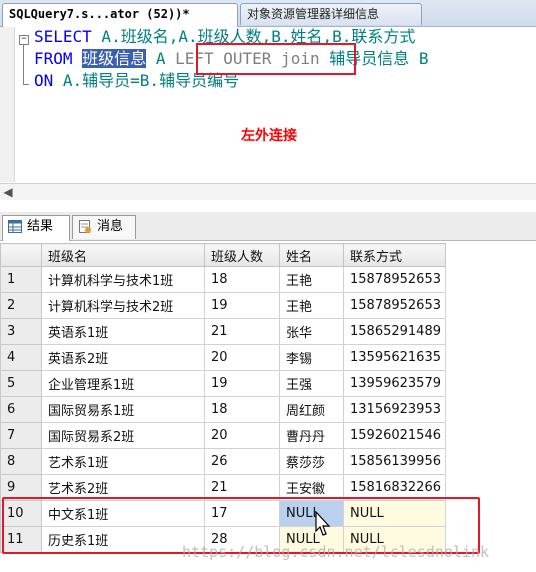  I want to click on row-number-cell: 4, so click(21, 357).